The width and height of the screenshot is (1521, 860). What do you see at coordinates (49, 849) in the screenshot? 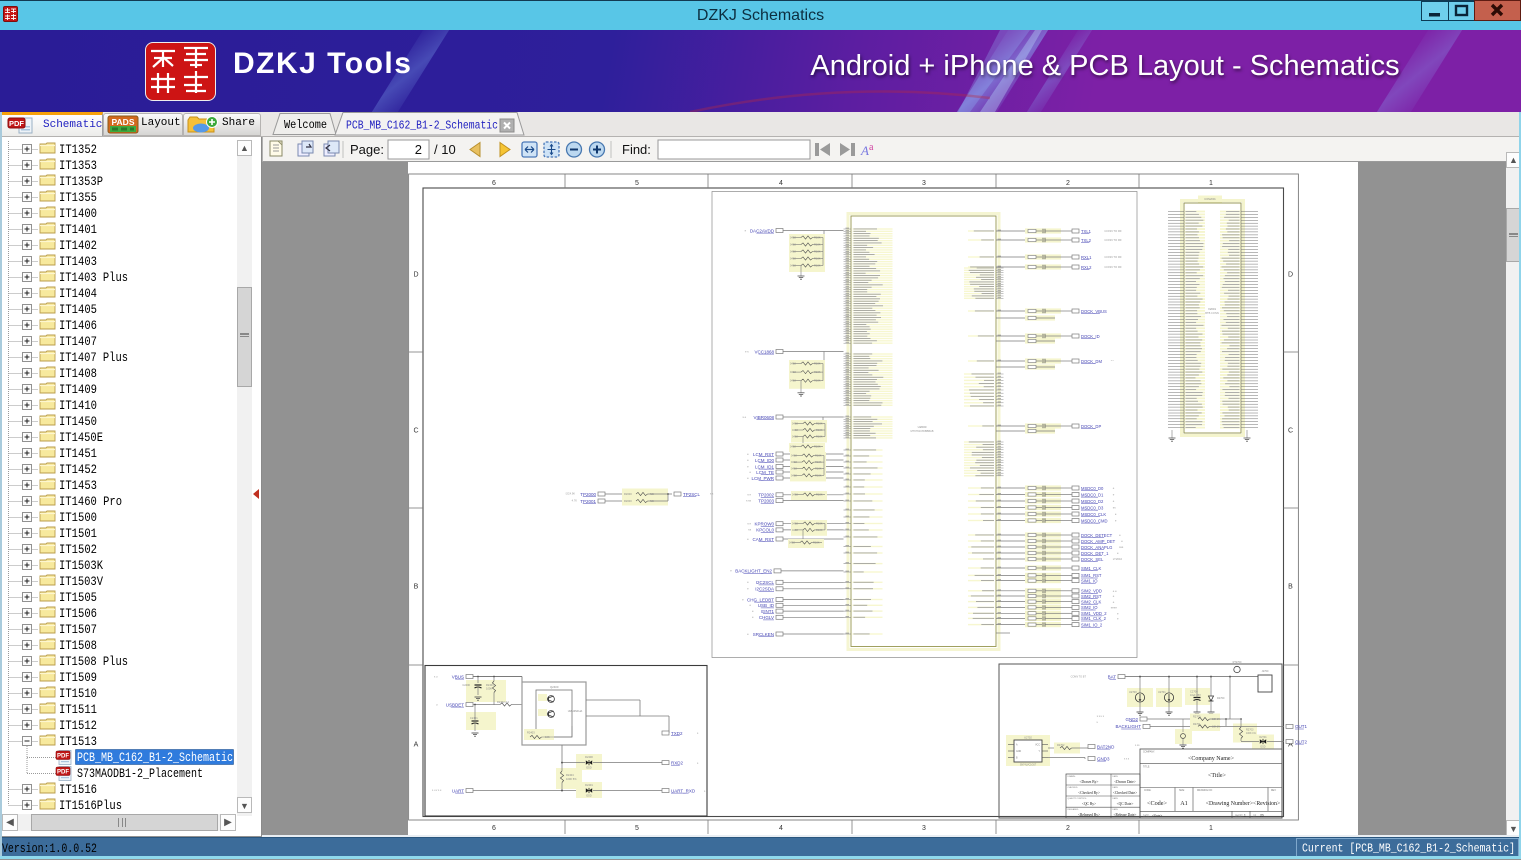
I see `svg-text: Version:1.0.0.52` at bounding box center [49, 849].